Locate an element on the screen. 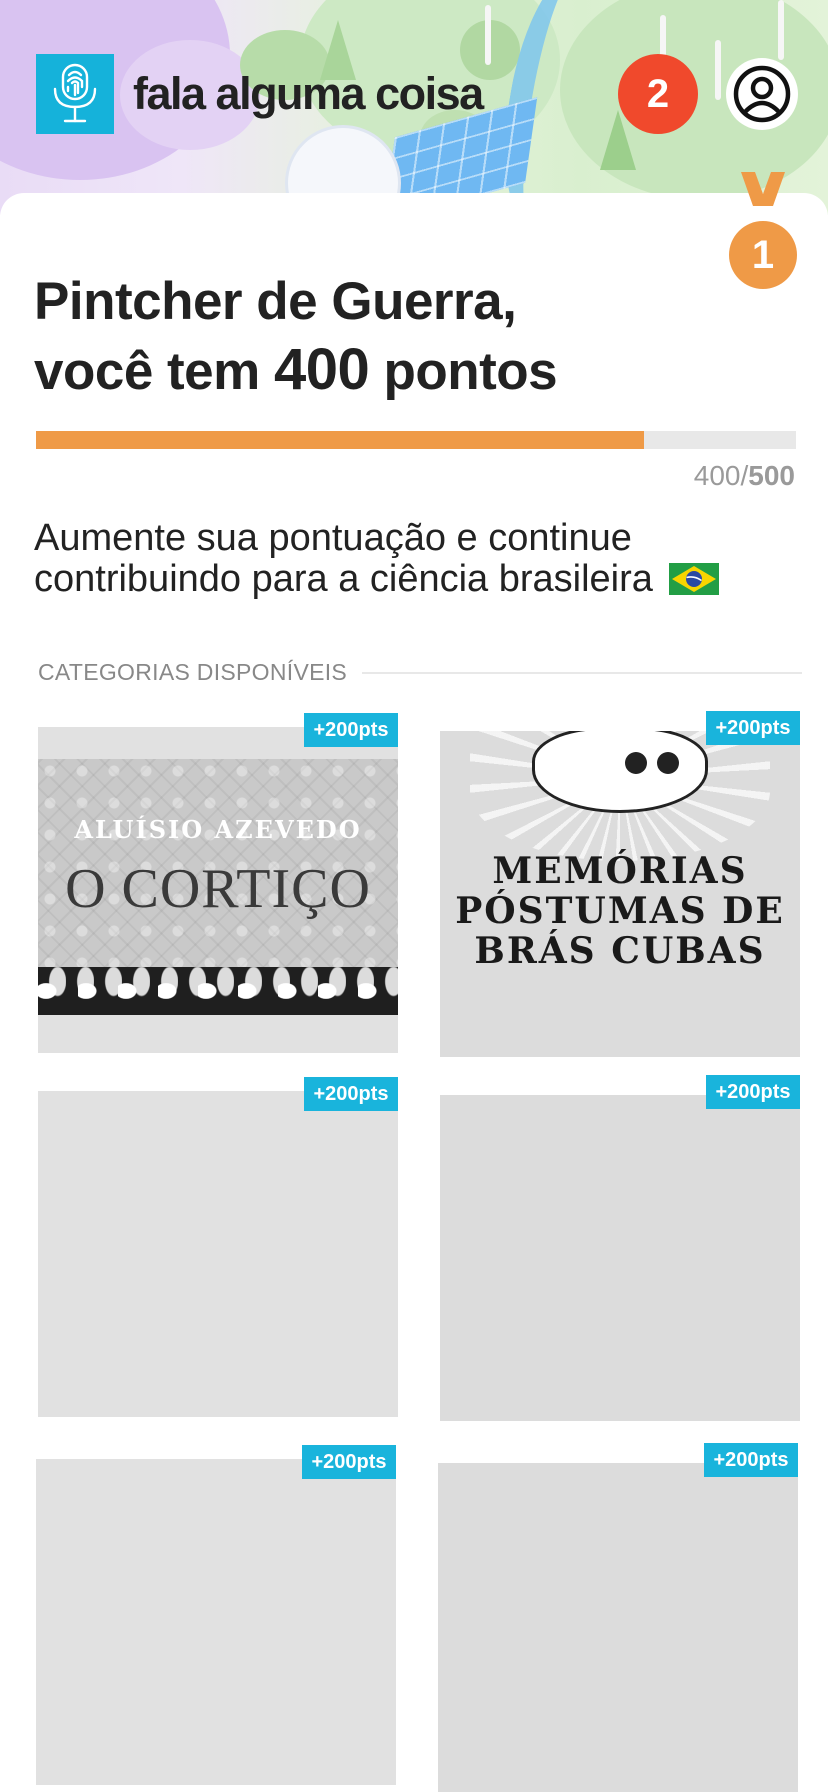  user-name: Pintcher de Guerra, is located at coordinates (275, 301).